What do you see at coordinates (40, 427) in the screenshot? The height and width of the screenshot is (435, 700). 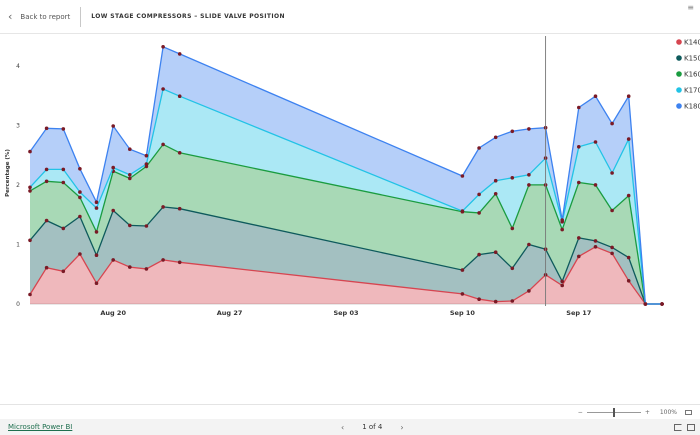 I see `power-bi-link: Microsoft Power BI` at bounding box center [40, 427].